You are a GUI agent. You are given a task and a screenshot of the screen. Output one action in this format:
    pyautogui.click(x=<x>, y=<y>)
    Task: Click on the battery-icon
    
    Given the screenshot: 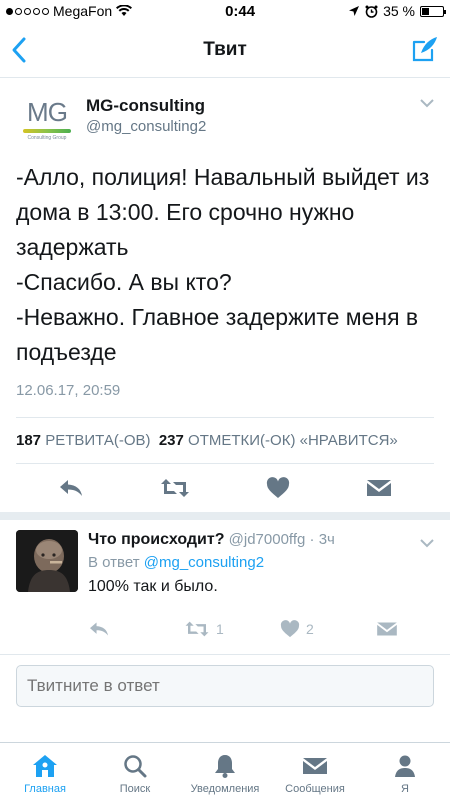 What is the action you would take?
    pyautogui.click(x=432, y=11)
    